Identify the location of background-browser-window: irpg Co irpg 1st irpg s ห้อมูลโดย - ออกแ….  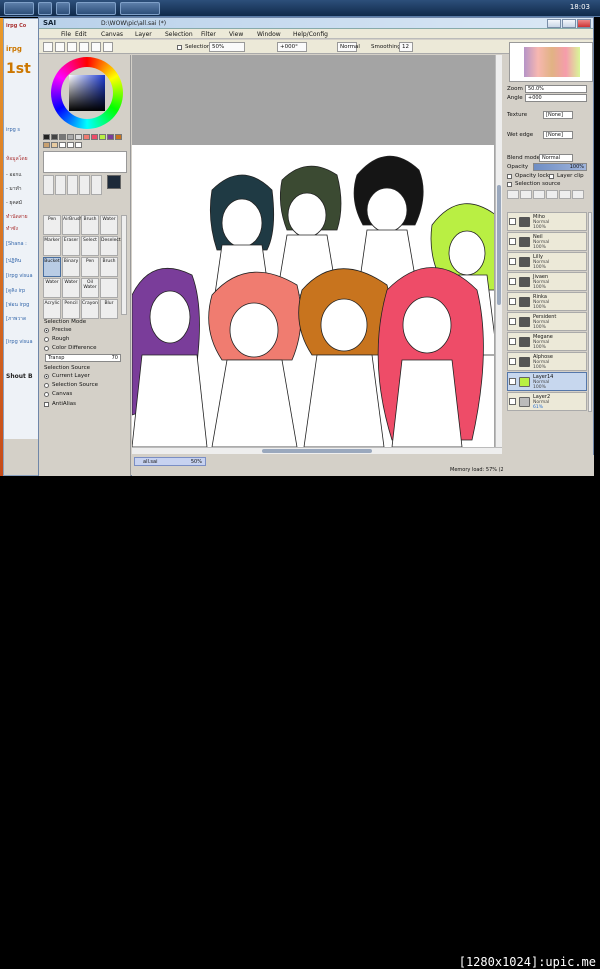
(22, 247).